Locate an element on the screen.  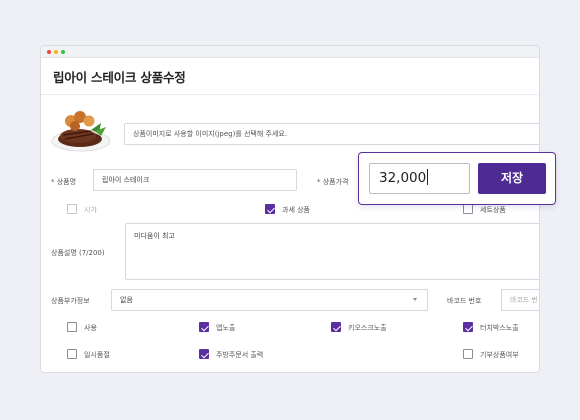
use-label: 사용 is located at coordinates (90, 328).